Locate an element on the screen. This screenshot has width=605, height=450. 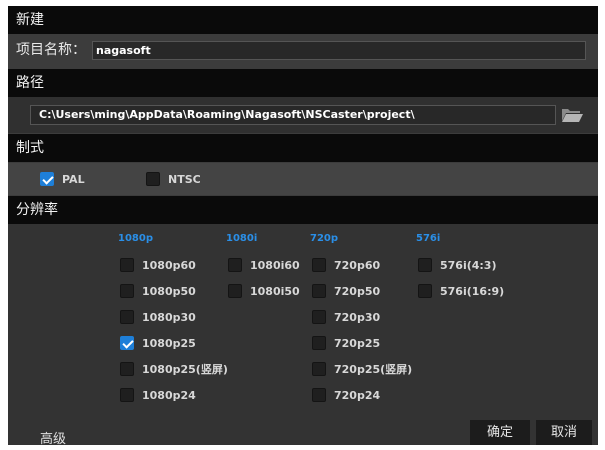
resolution-option: 720p60 is located at coordinates (346, 265).